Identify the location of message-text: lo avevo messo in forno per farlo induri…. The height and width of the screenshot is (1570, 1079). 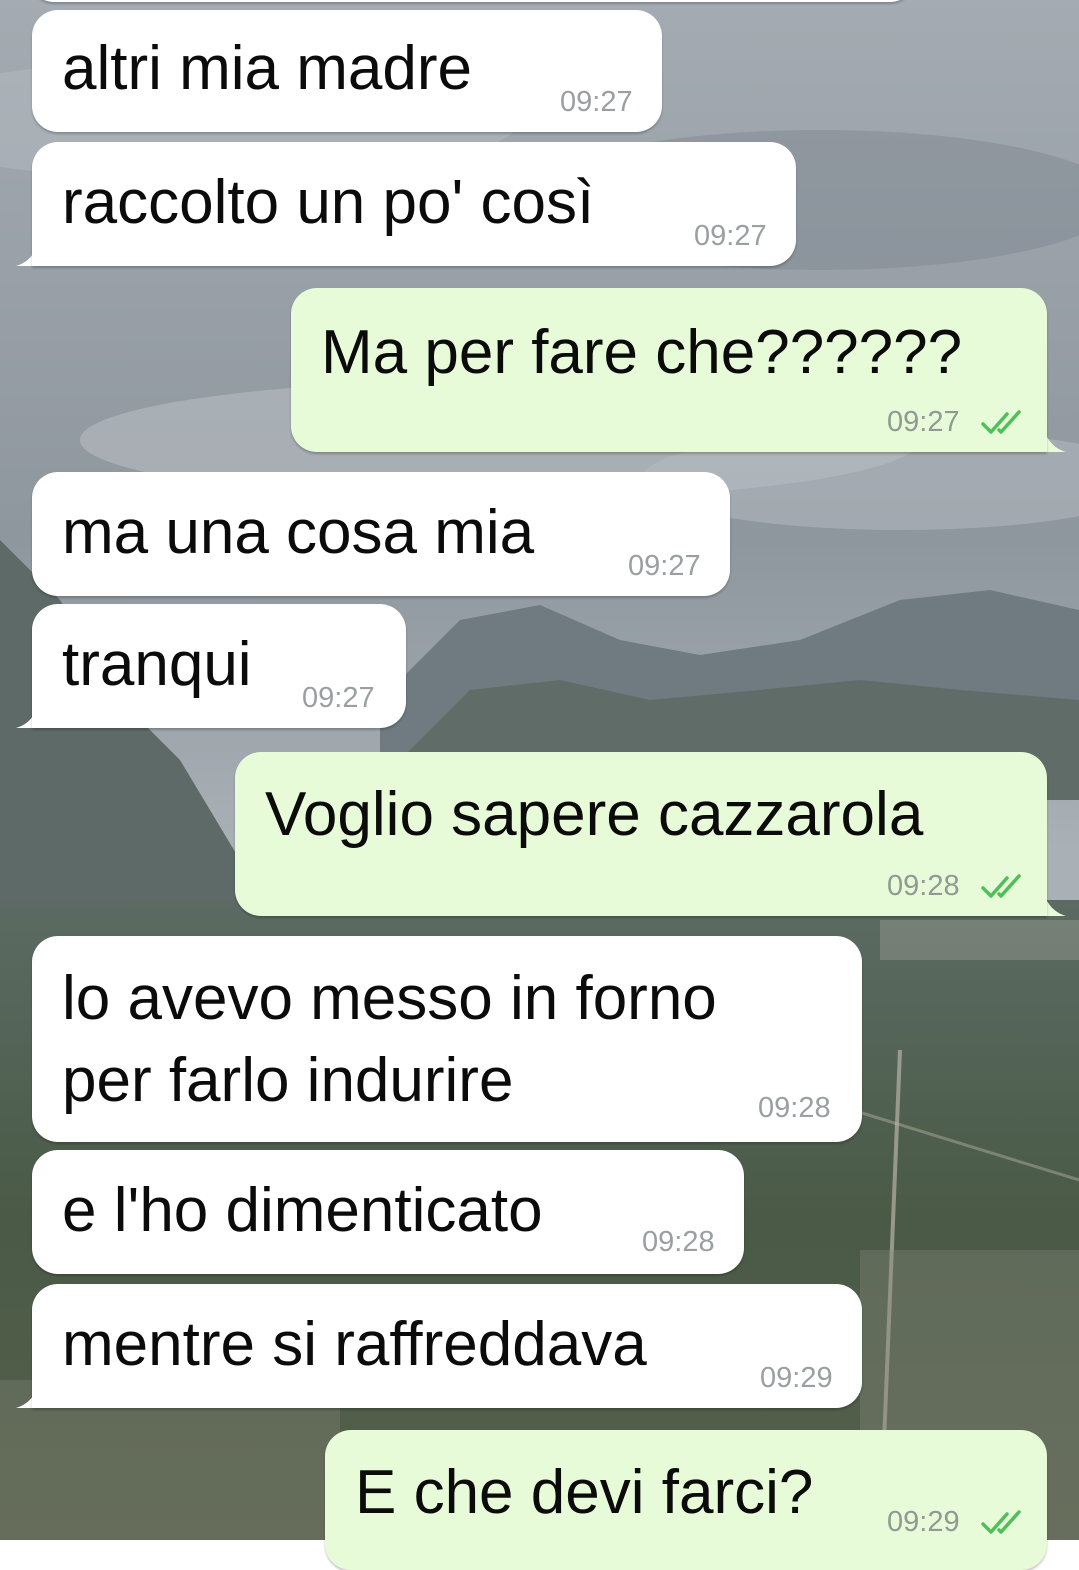
(389, 1040).